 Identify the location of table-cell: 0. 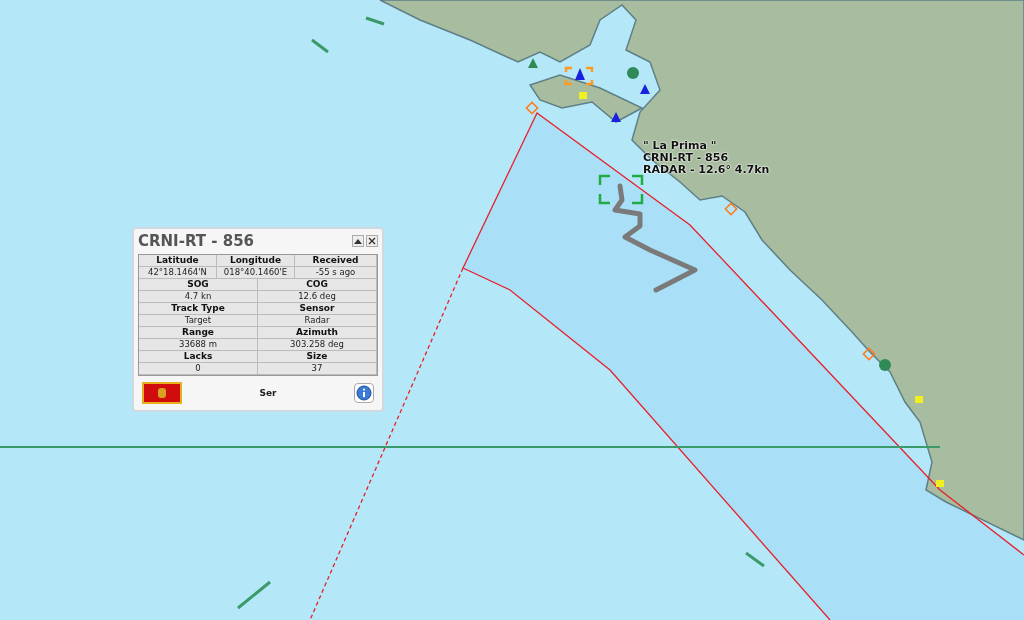
(198, 369).